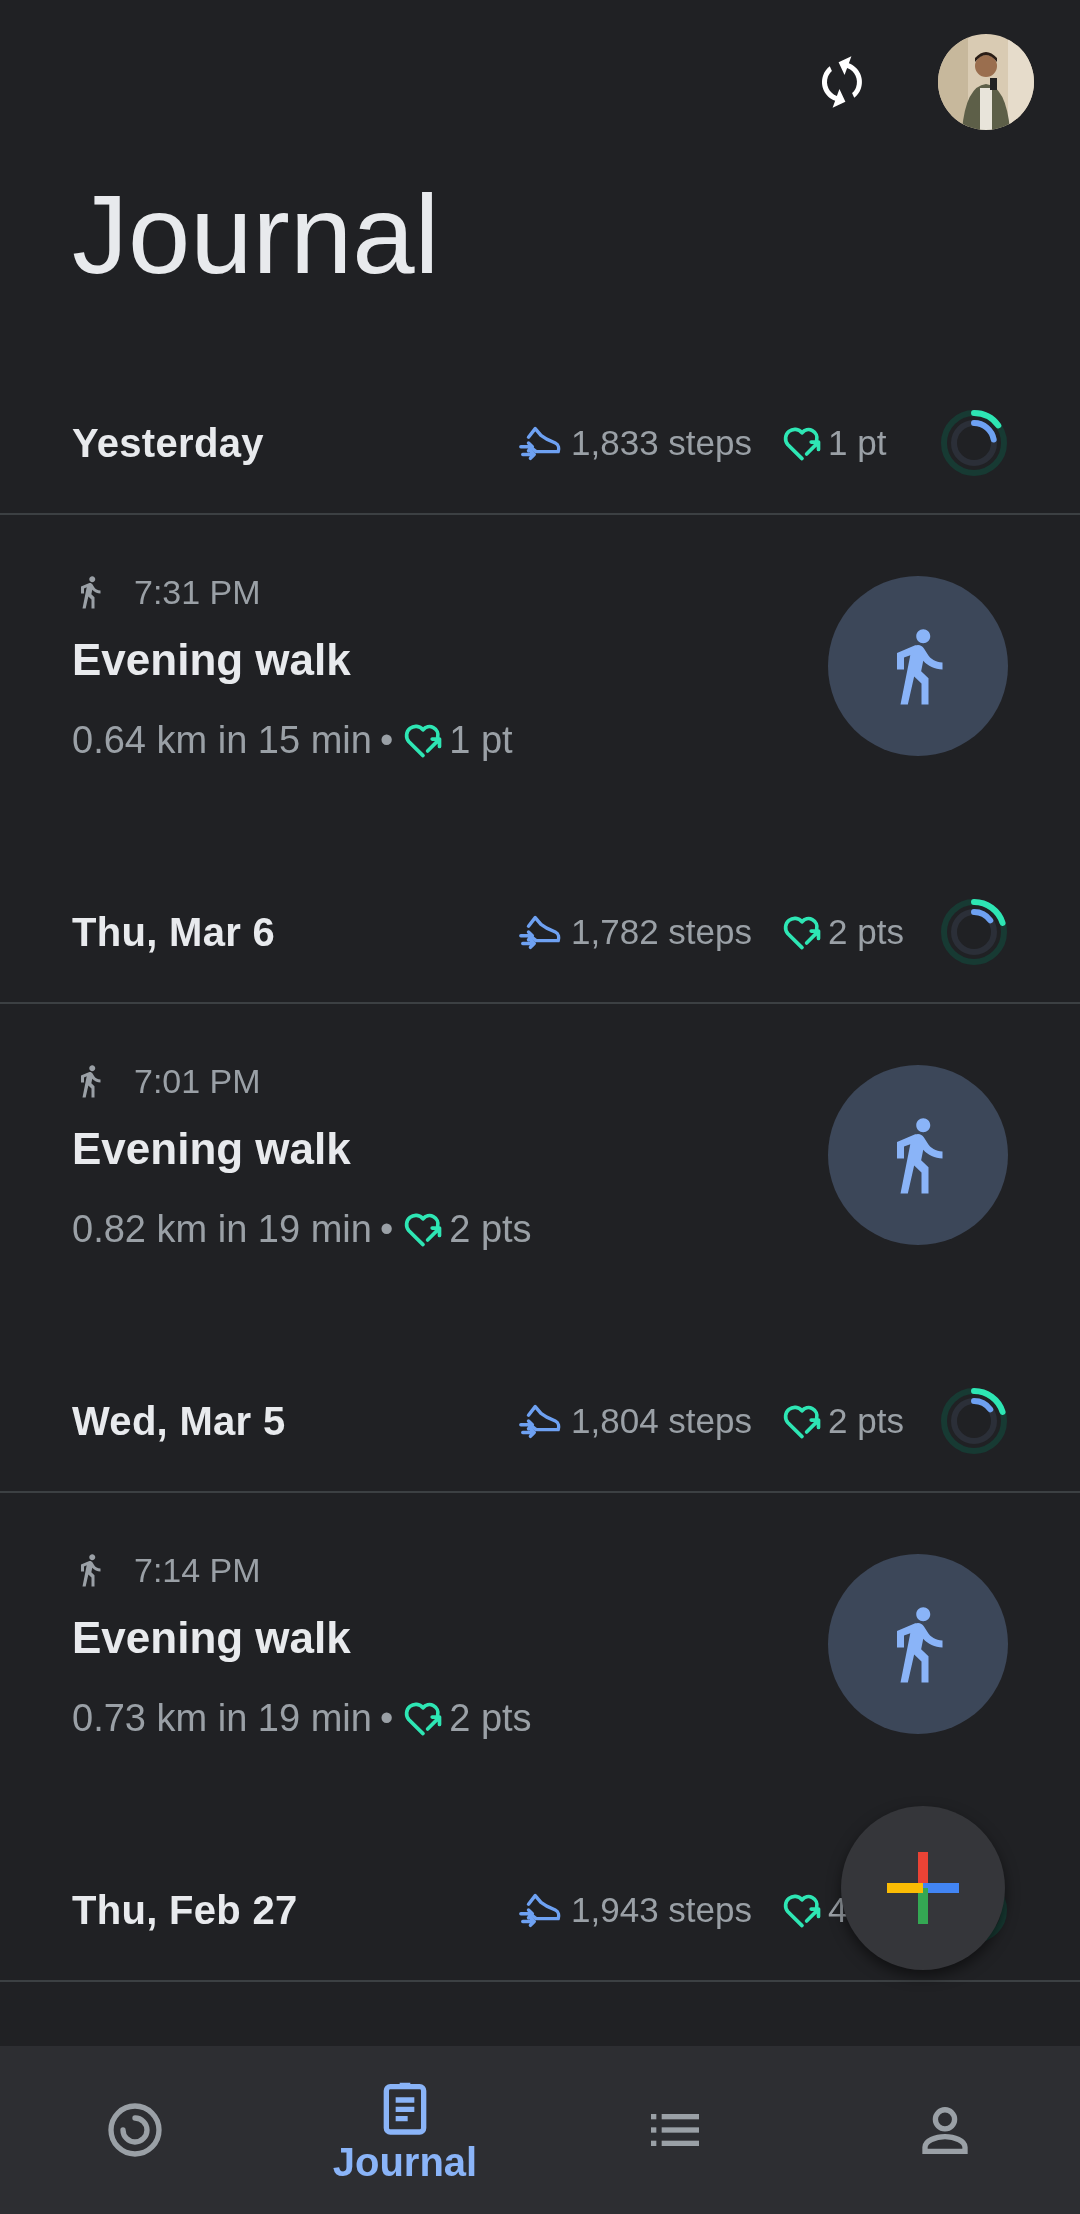 This screenshot has height=2214, width=1080. What do you see at coordinates (222, 1718) in the screenshot?
I see `activity-summary: 0.73 km in 19 min` at bounding box center [222, 1718].